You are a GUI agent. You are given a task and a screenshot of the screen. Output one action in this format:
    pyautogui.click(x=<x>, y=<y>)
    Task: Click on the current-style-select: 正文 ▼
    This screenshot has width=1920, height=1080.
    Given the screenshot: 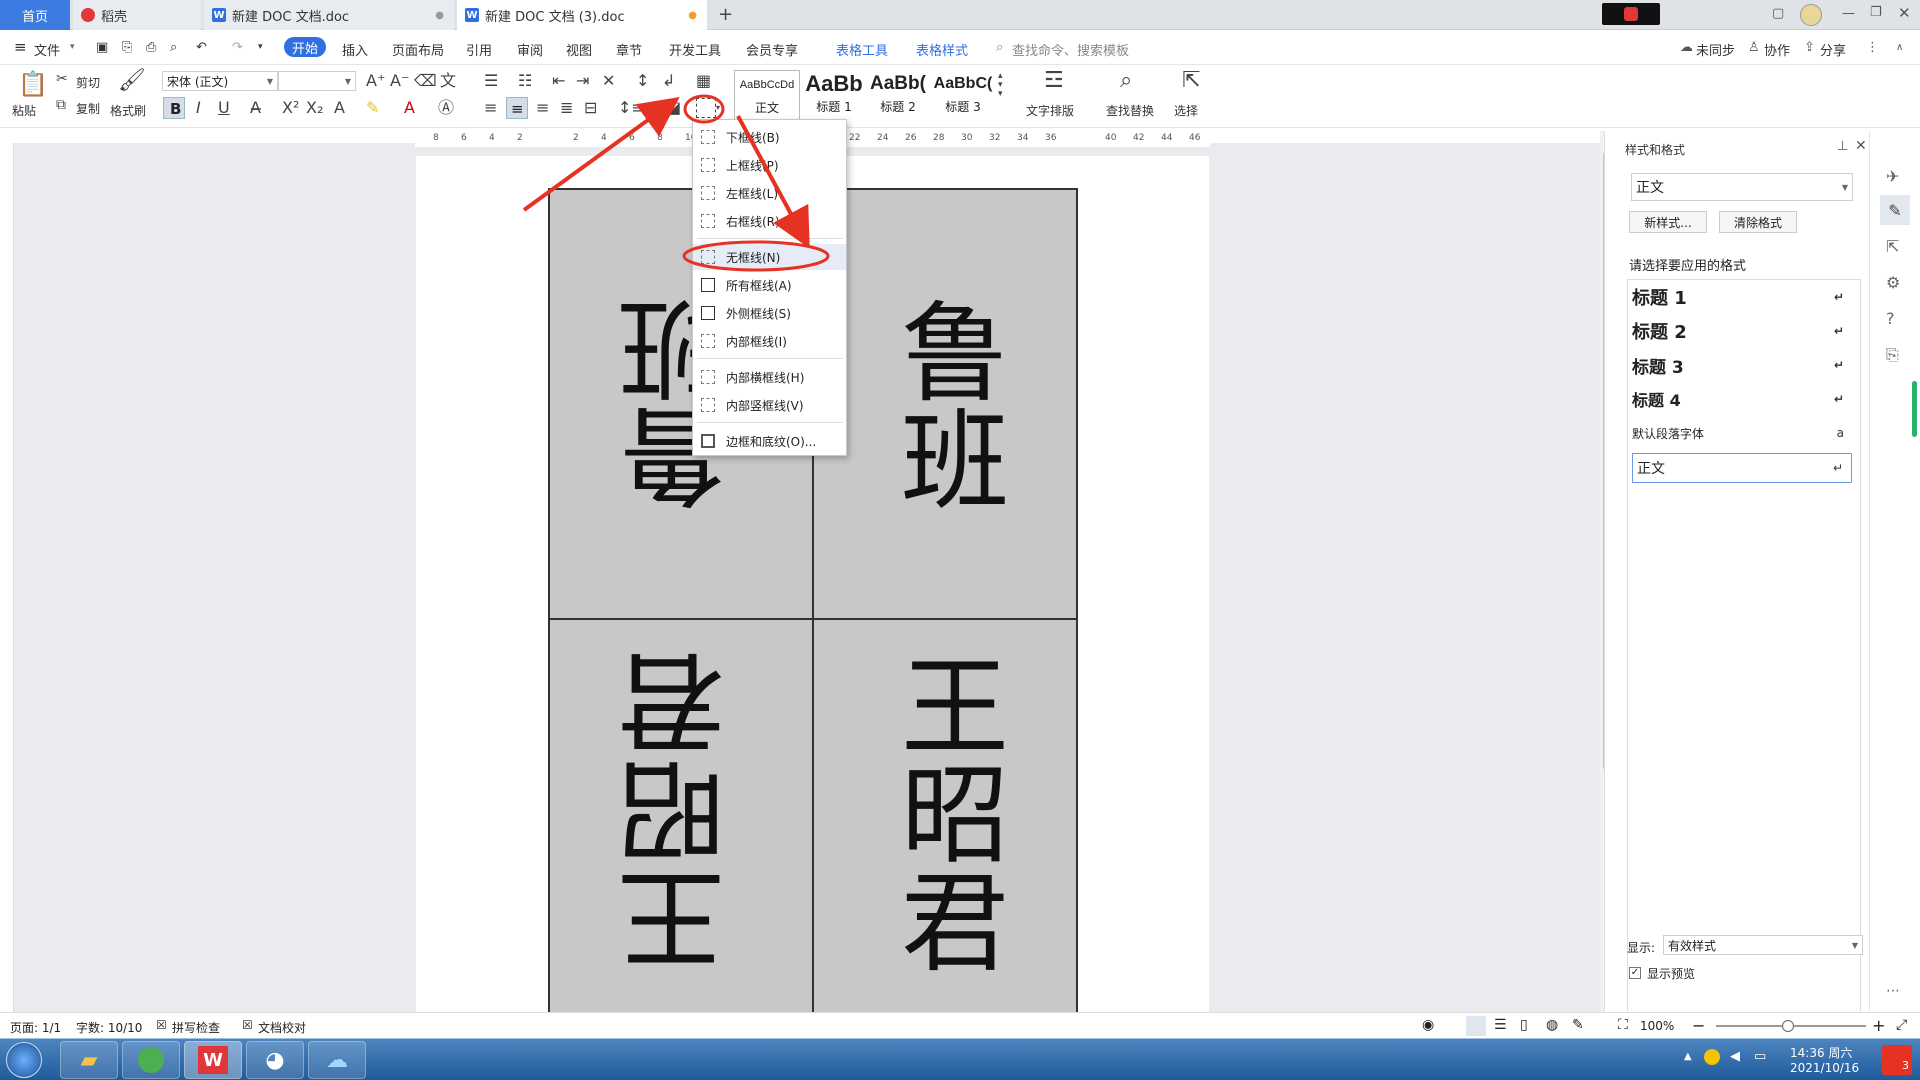 What is the action you would take?
    pyautogui.click(x=1742, y=187)
    